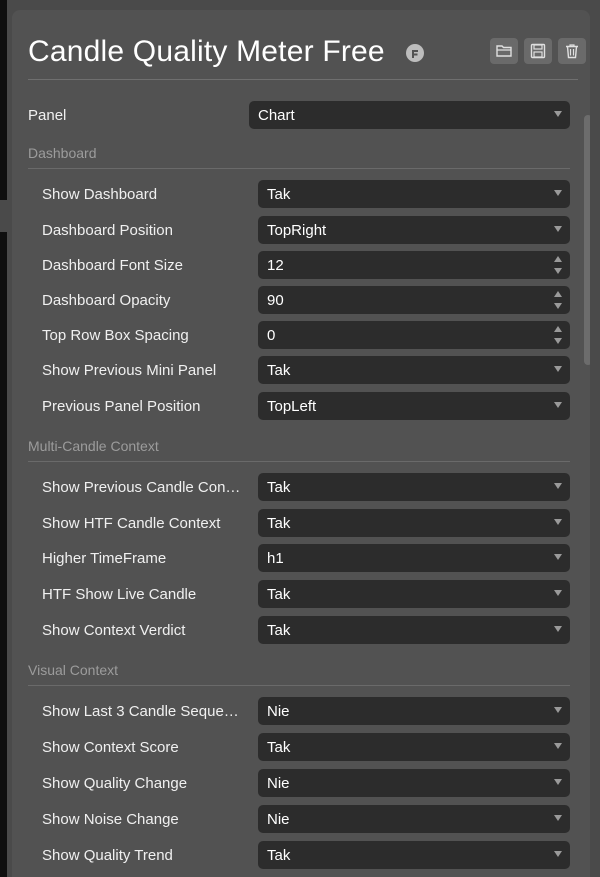  I want to click on section-title: Visual Context, so click(73, 670).